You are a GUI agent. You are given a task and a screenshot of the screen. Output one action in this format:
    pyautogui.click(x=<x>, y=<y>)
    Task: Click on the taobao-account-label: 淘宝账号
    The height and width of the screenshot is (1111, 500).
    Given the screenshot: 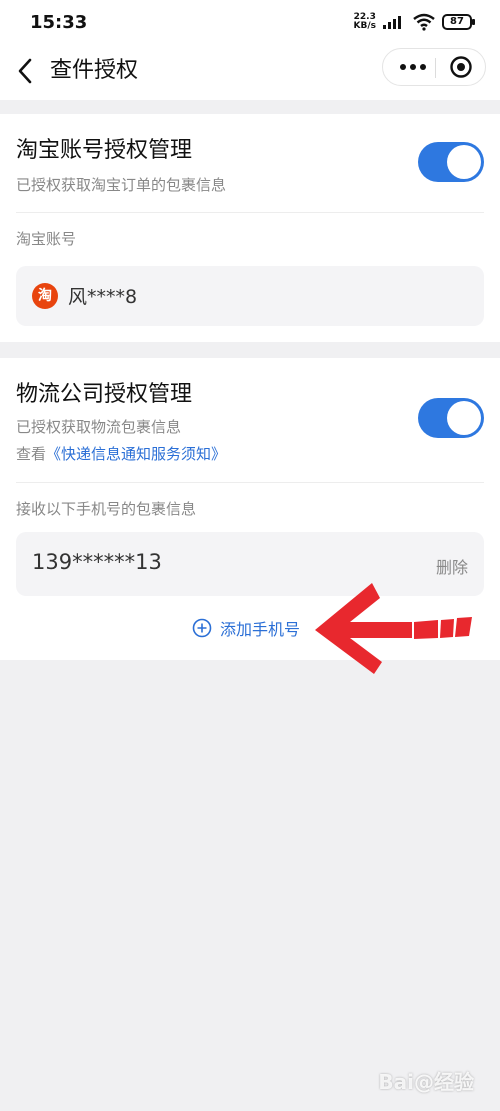 What is the action you would take?
    pyautogui.click(x=46, y=239)
    